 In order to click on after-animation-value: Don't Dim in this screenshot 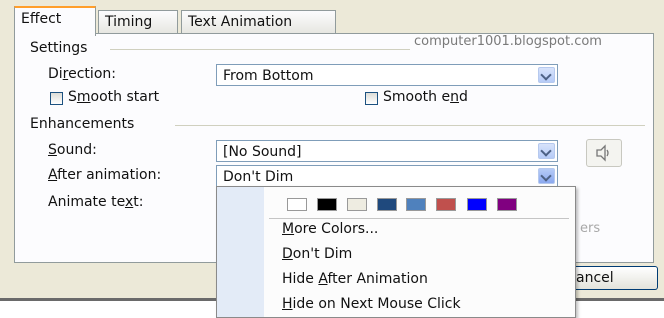, I will do `click(258, 177)`.